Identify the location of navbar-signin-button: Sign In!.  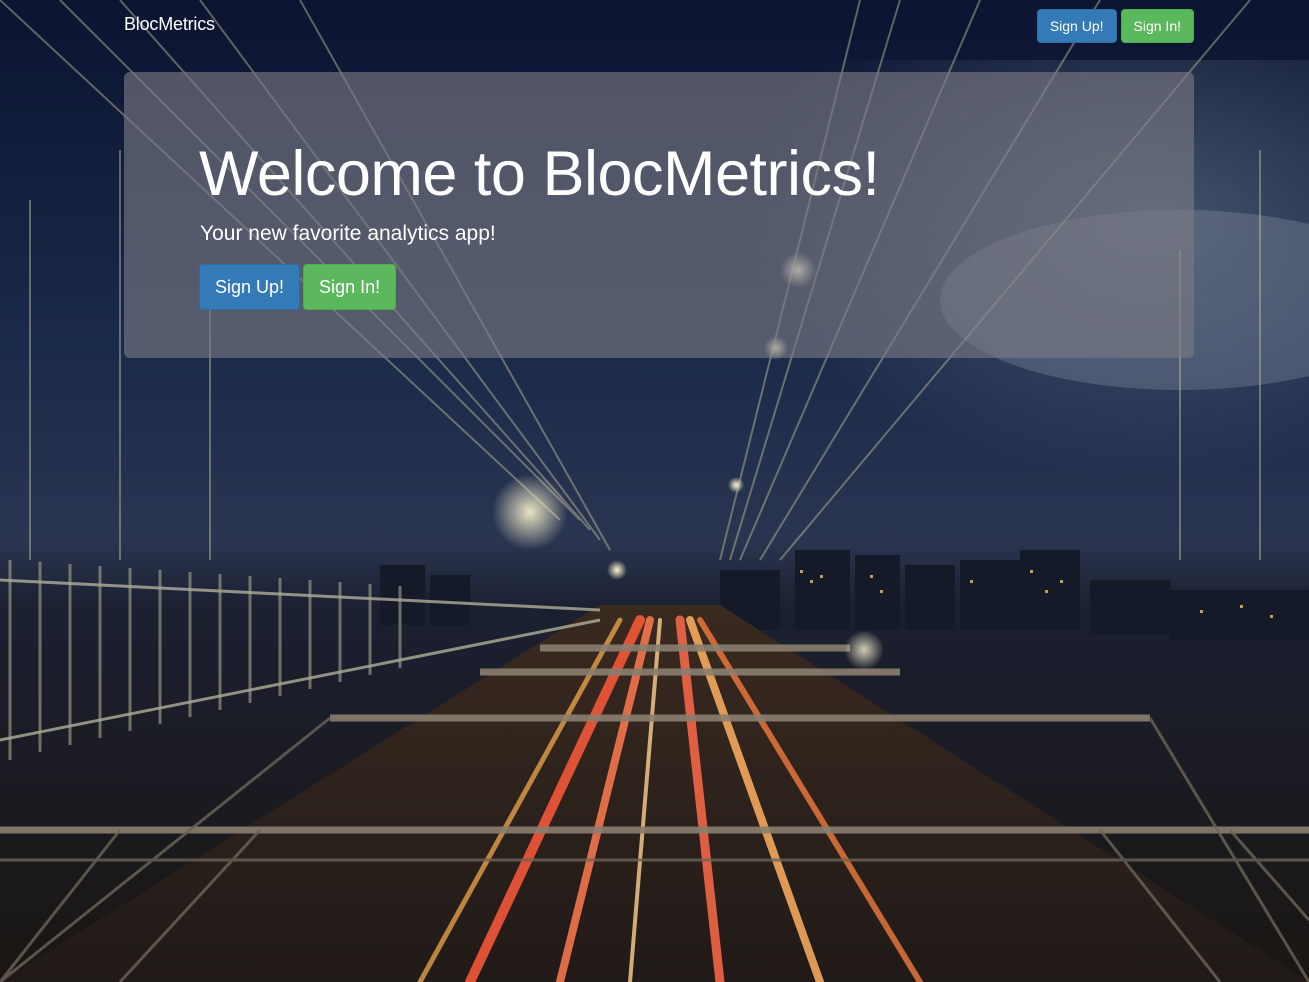
(1157, 26).